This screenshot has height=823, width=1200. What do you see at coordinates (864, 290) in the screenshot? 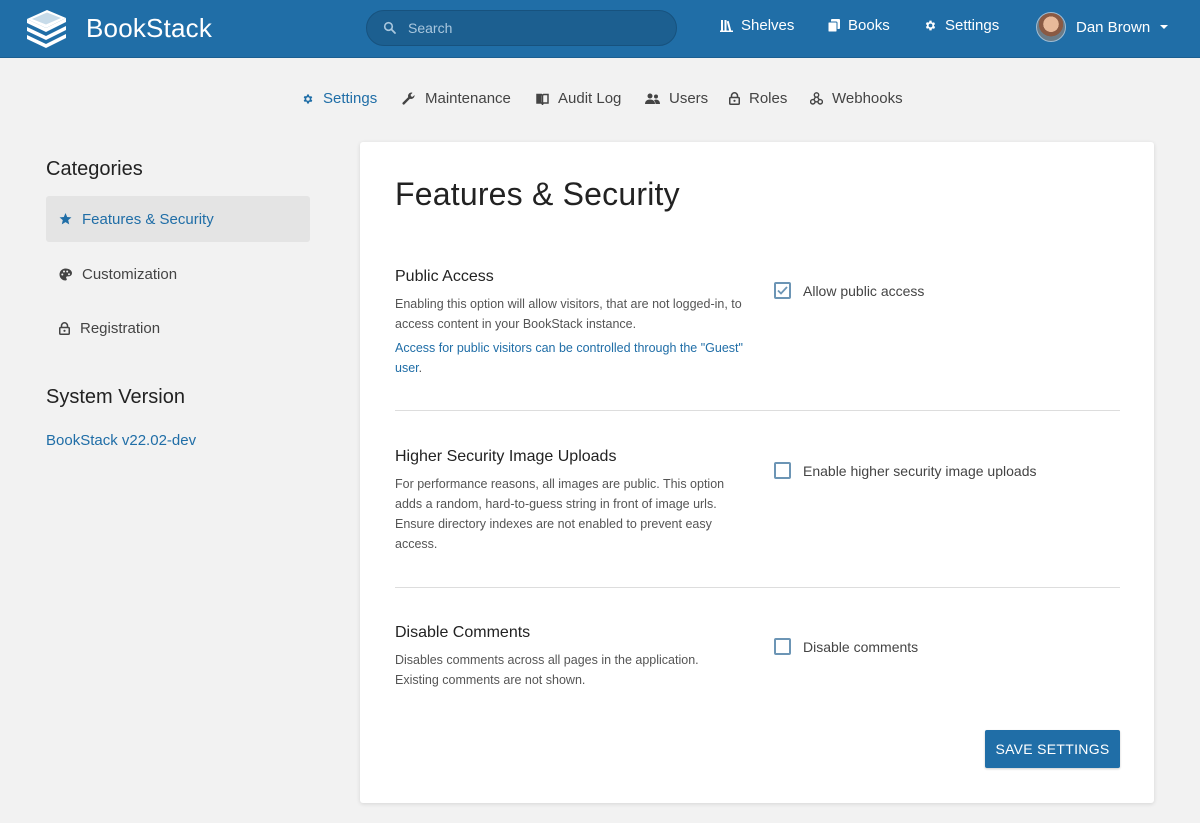
I see `checkbox-label: Allow public access` at bounding box center [864, 290].